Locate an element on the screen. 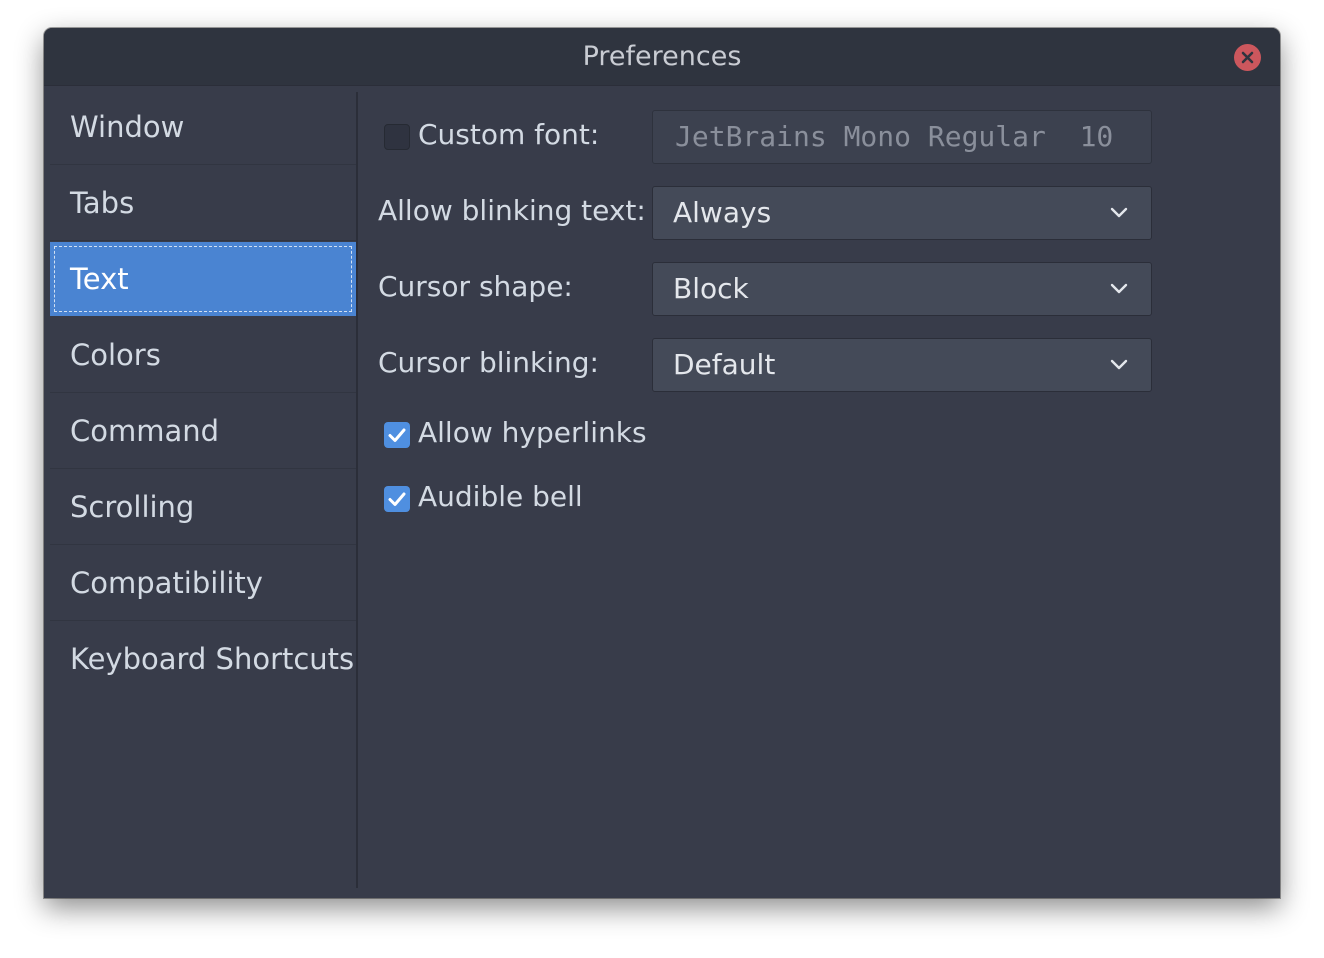  sidebar-item-window: Window is located at coordinates (203, 127).